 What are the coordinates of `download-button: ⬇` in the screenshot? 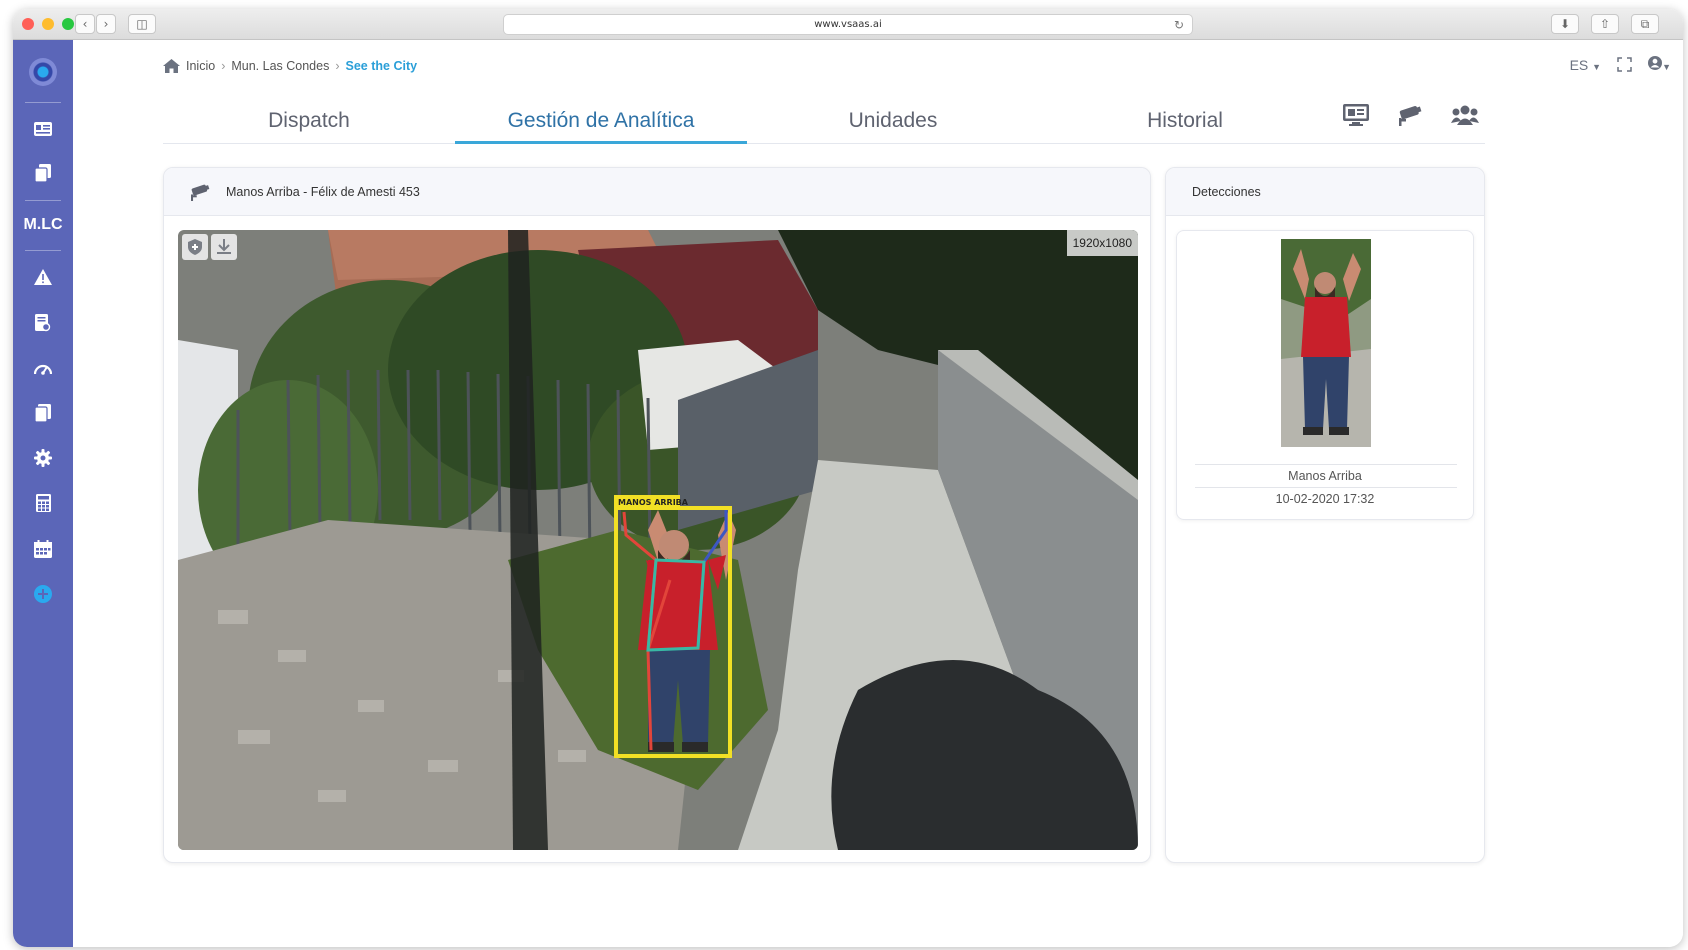 It's located at (1565, 24).